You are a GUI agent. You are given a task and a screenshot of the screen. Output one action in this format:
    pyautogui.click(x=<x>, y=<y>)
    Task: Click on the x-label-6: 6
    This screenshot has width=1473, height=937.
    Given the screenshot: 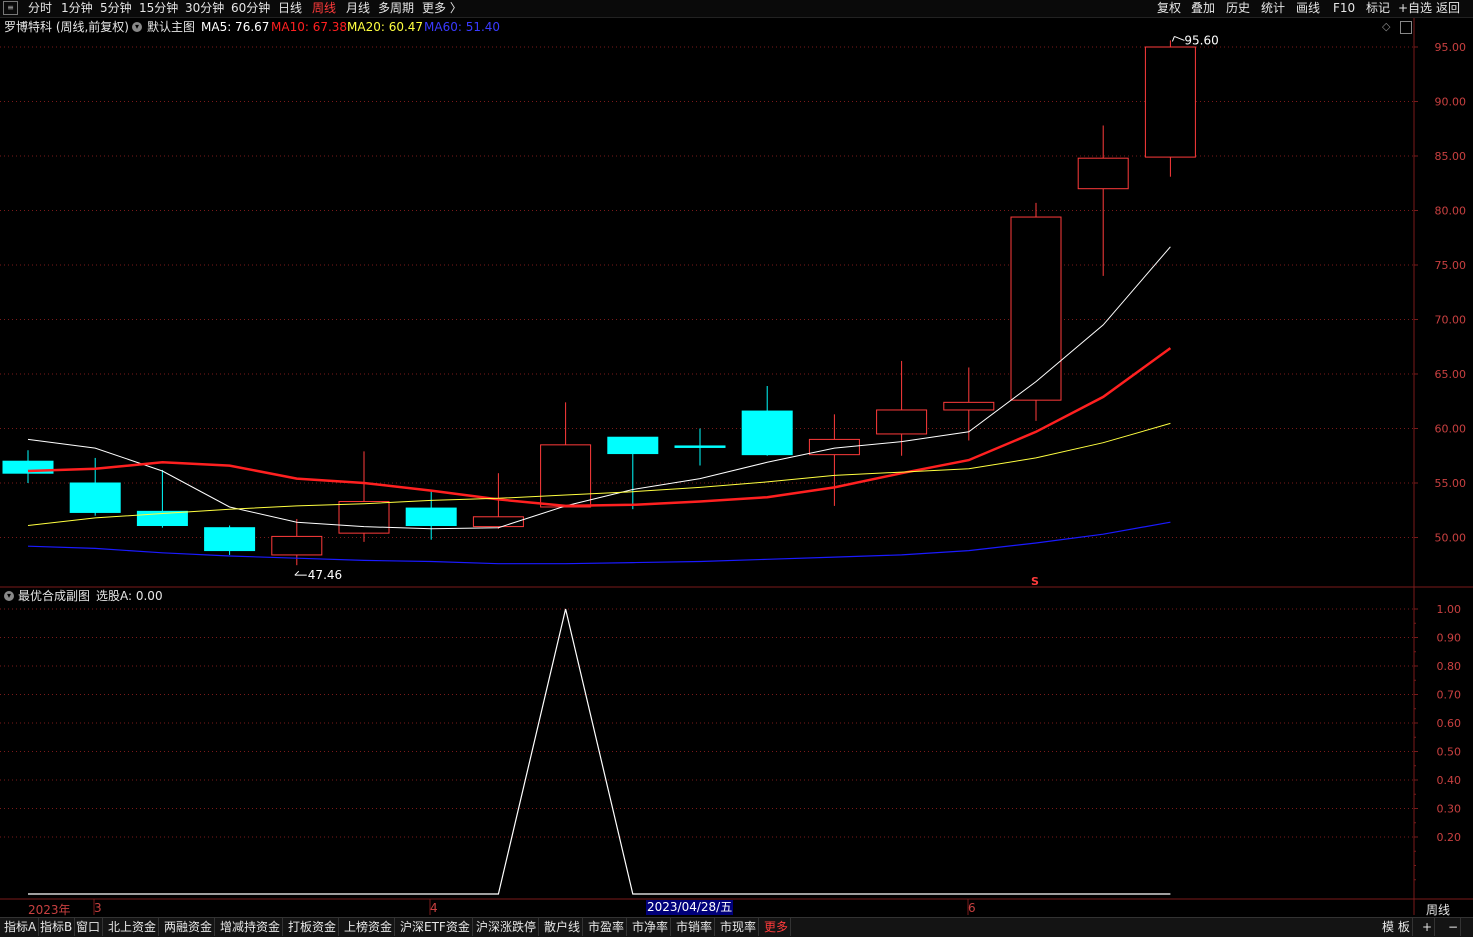 What is the action you would take?
    pyautogui.click(x=972, y=908)
    